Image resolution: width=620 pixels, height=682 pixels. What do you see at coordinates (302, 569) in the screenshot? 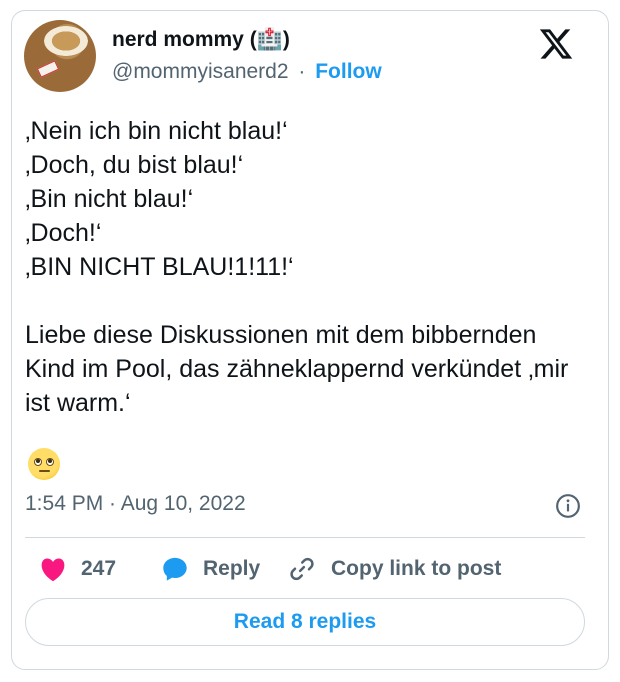
I see `link-icon` at bounding box center [302, 569].